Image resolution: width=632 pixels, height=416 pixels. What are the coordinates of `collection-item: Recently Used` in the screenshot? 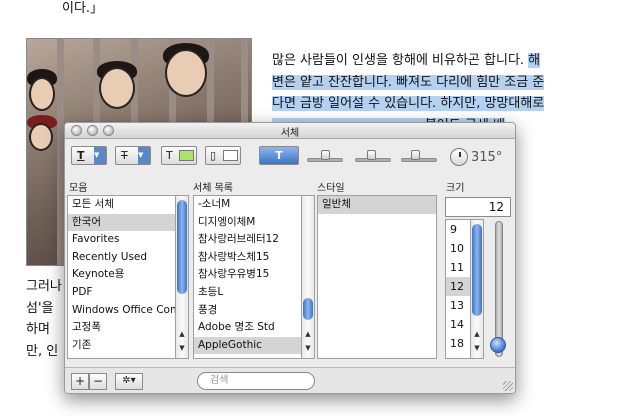 It's located at (122, 258).